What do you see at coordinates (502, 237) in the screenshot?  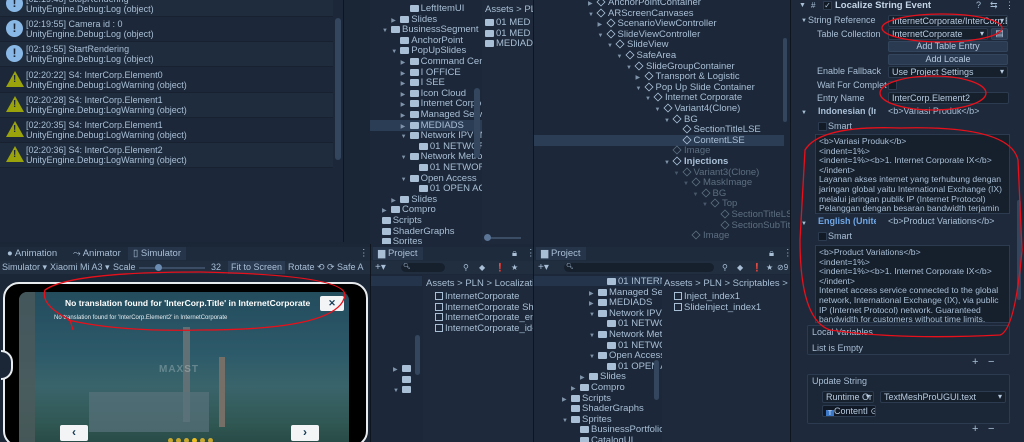 I see `icon-size-slider` at bounding box center [502, 237].